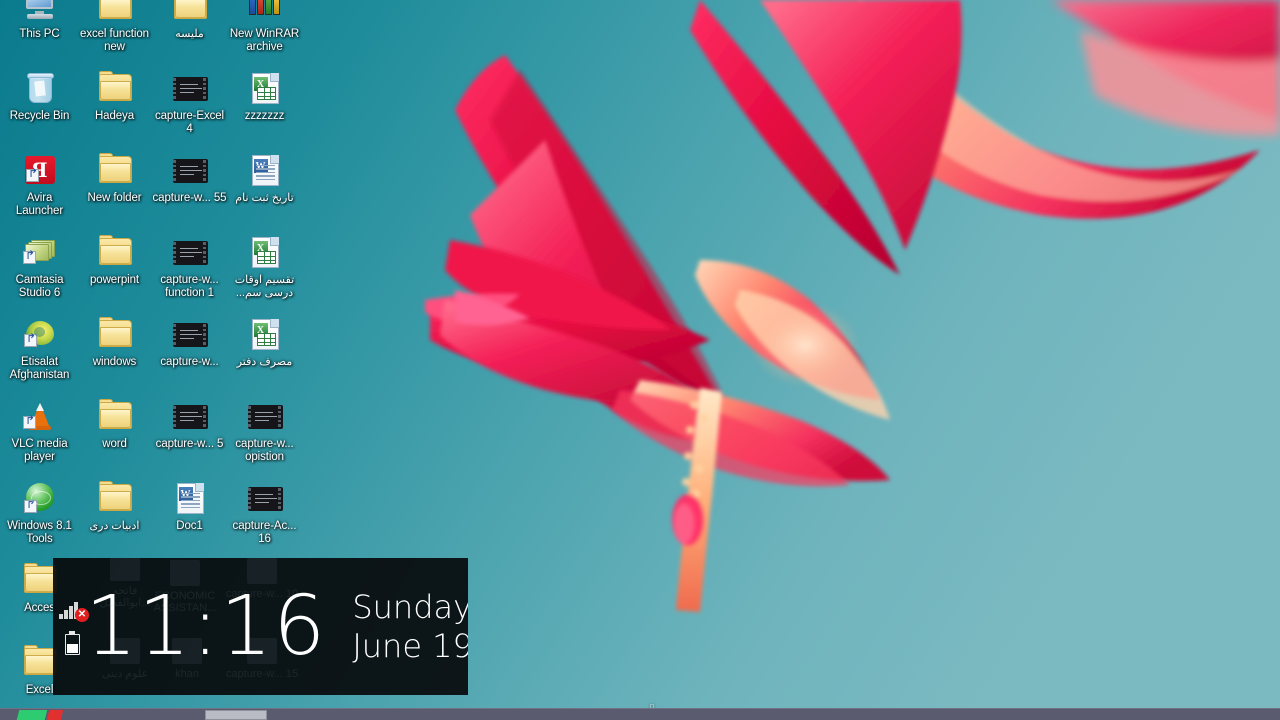  What do you see at coordinates (39, 515) in the screenshot?
I see `desktop-icon: Windows 8.1 Tools` at bounding box center [39, 515].